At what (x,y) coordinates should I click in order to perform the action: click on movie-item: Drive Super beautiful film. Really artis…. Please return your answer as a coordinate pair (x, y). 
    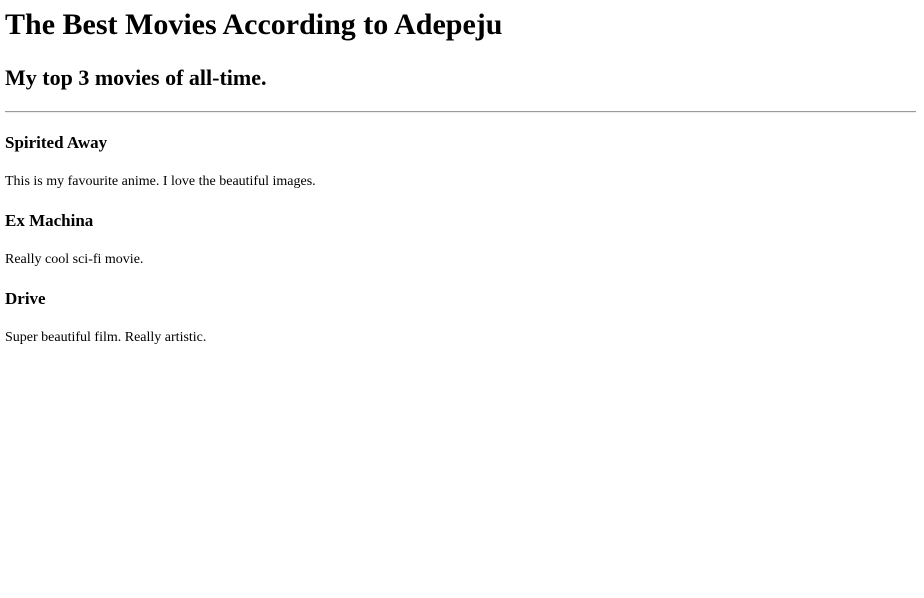
    Looking at the image, I should click on (460, 317).